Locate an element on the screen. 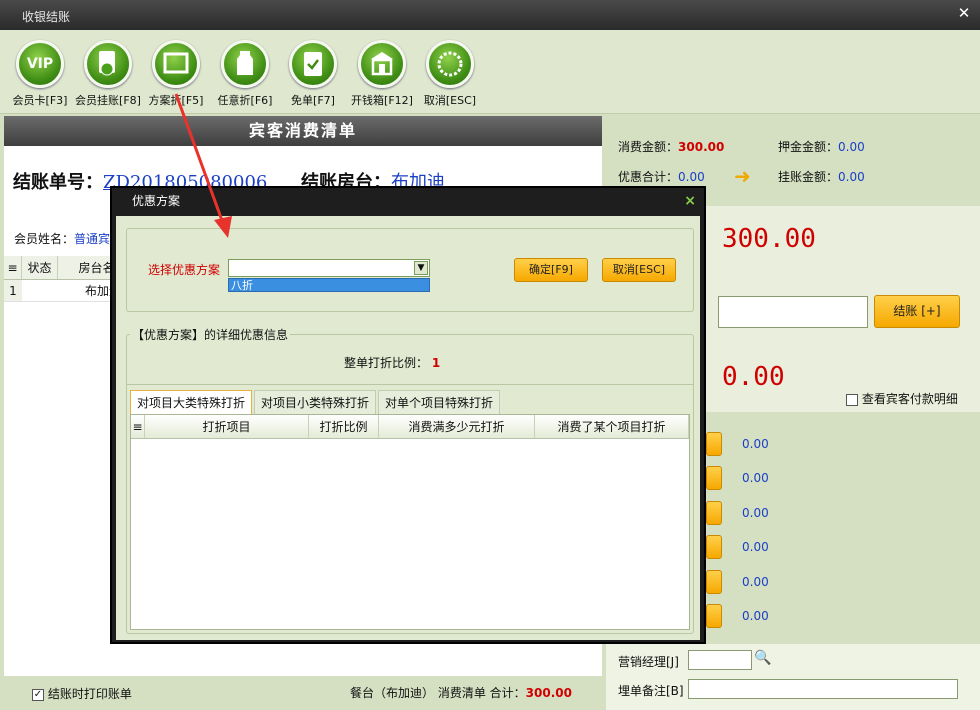  open-cashbox-button: 开钱箱[F12] is located at coordinates (382, 74).